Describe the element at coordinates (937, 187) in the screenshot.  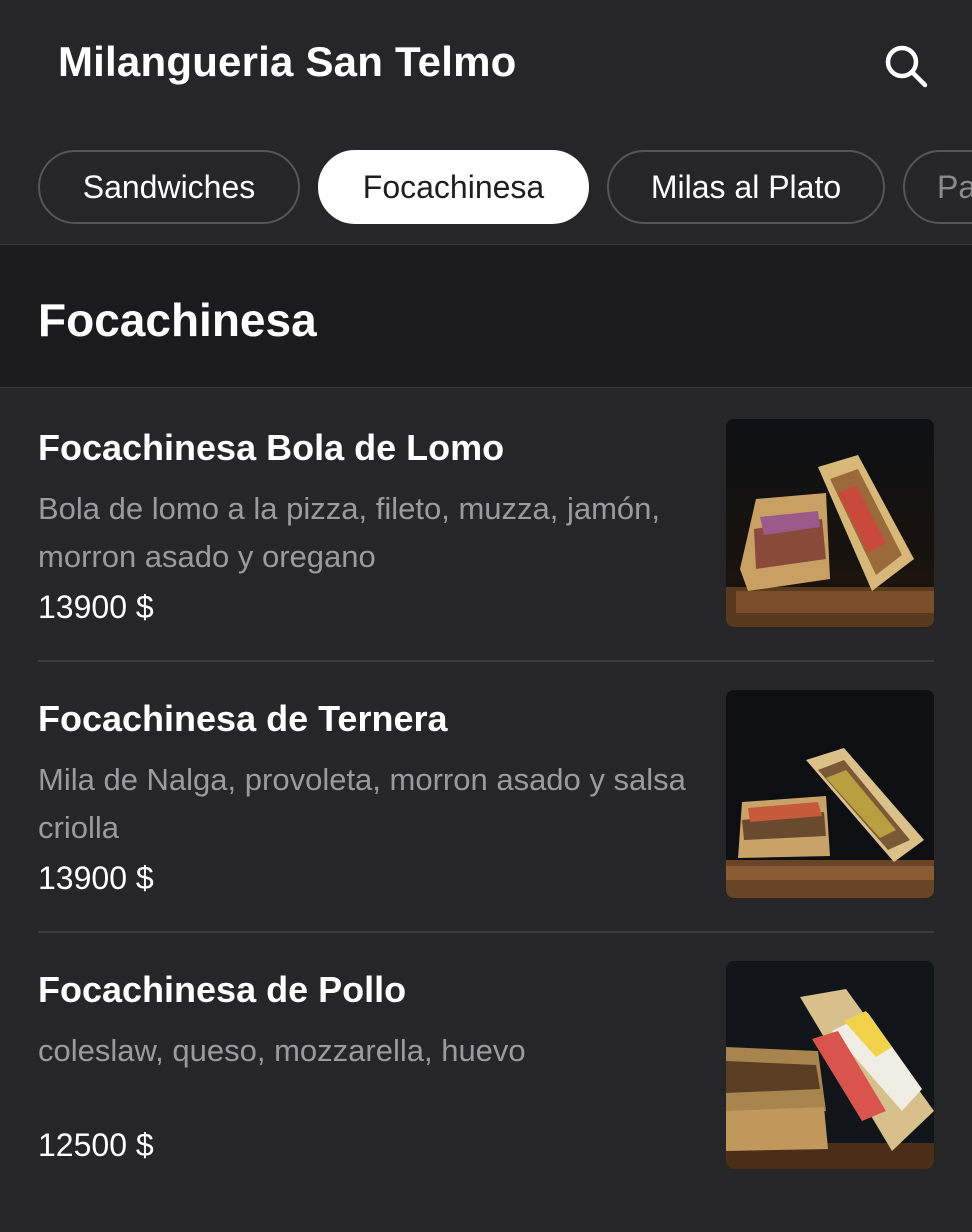
I see `tab-partial: Pa` at that location.